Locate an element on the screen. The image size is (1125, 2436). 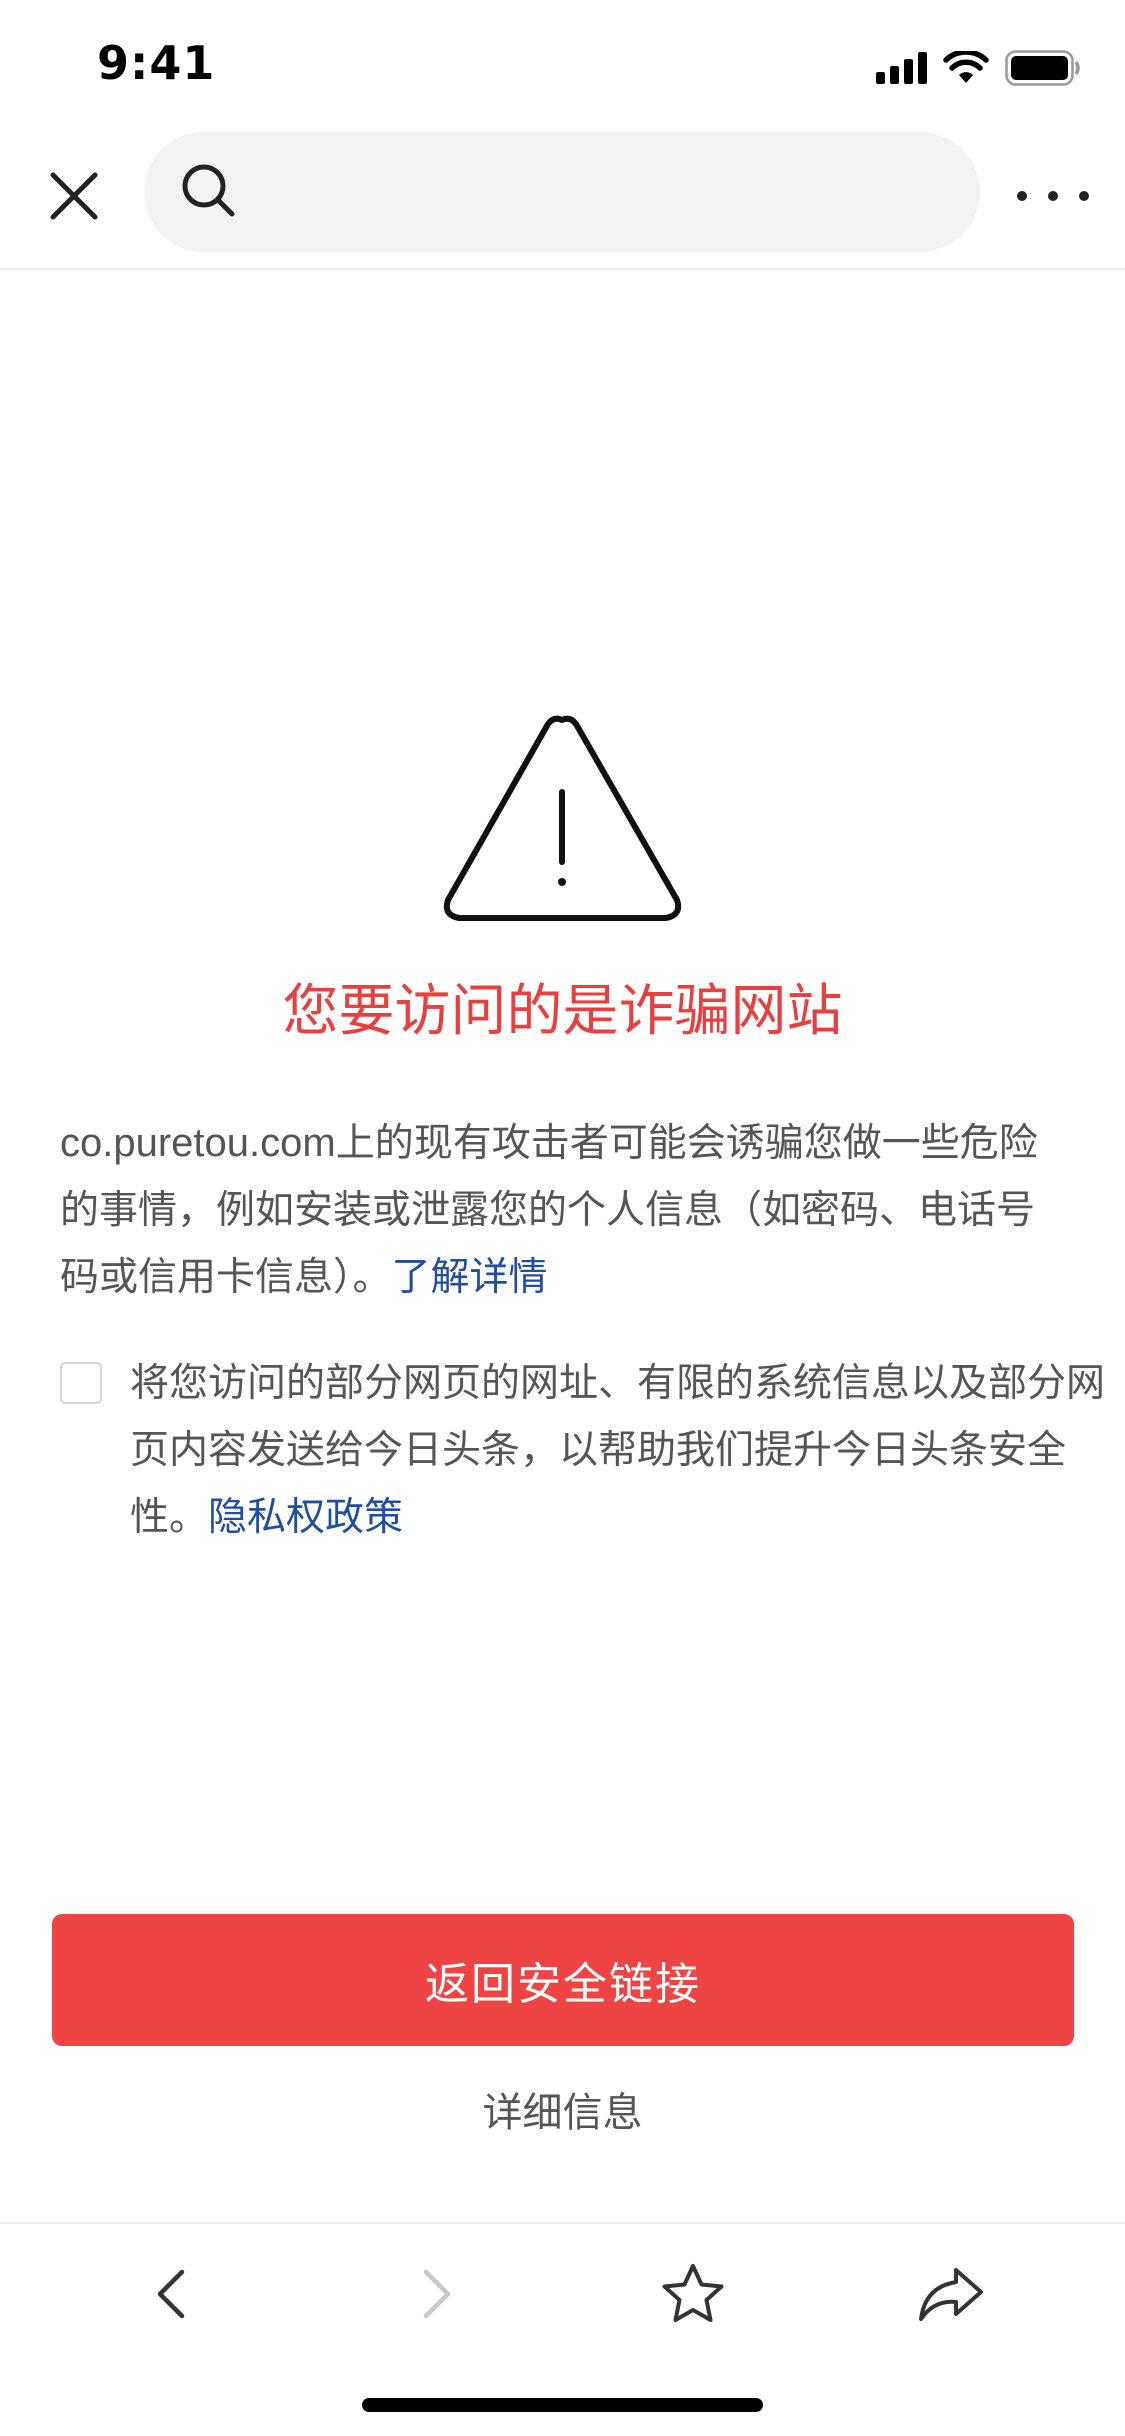
status-icons is located at coordinates (978, 68).